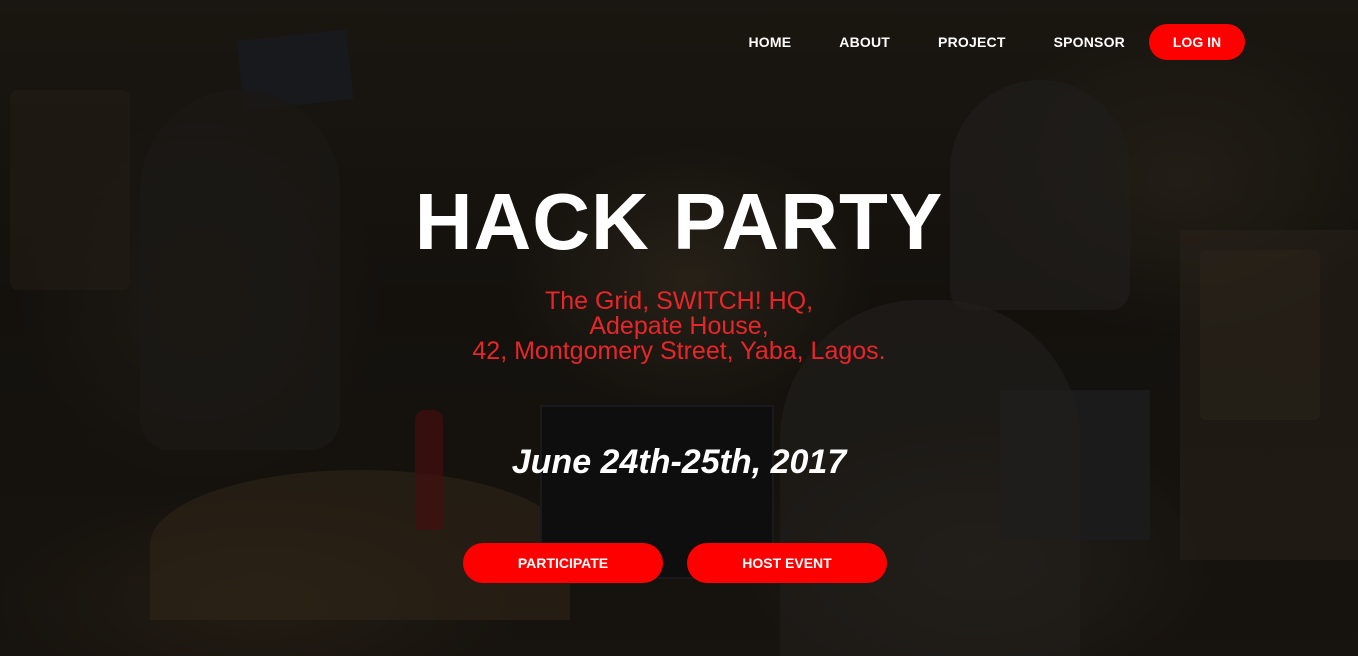 This screenshot has height=656, width=1358. Describe the element at coordinates (769, 42) in the screenshot. I see `nav-home-link: HOME` at that location.